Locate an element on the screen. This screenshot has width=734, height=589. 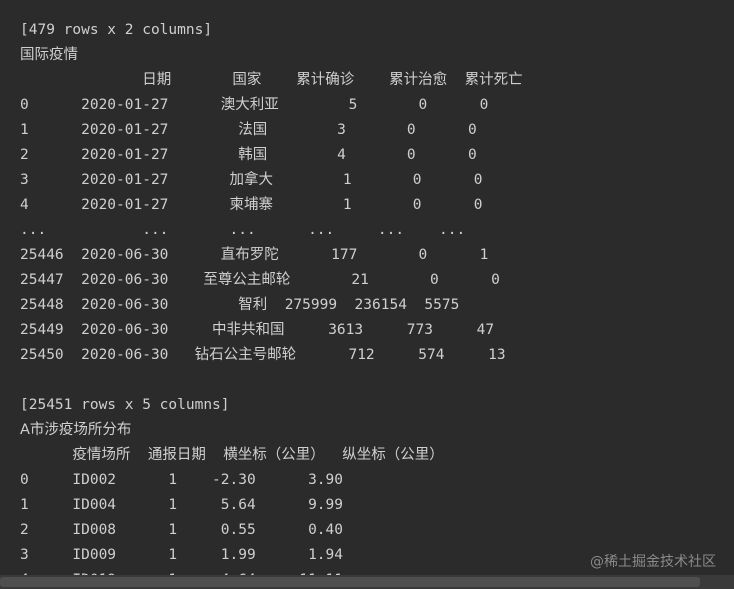
table-header: 日期 国家 累计确诊 累计治愈 累计死亡 is located at coordinates (271, 80).